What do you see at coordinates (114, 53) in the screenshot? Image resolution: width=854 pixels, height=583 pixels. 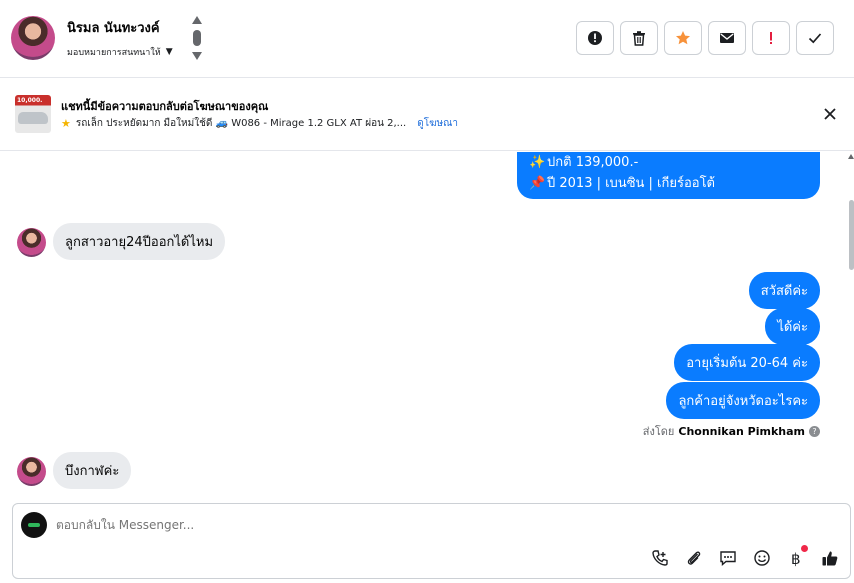 I see `assign-label: มอบหมายการสนทนาให้` at bounding box center [114, 53].